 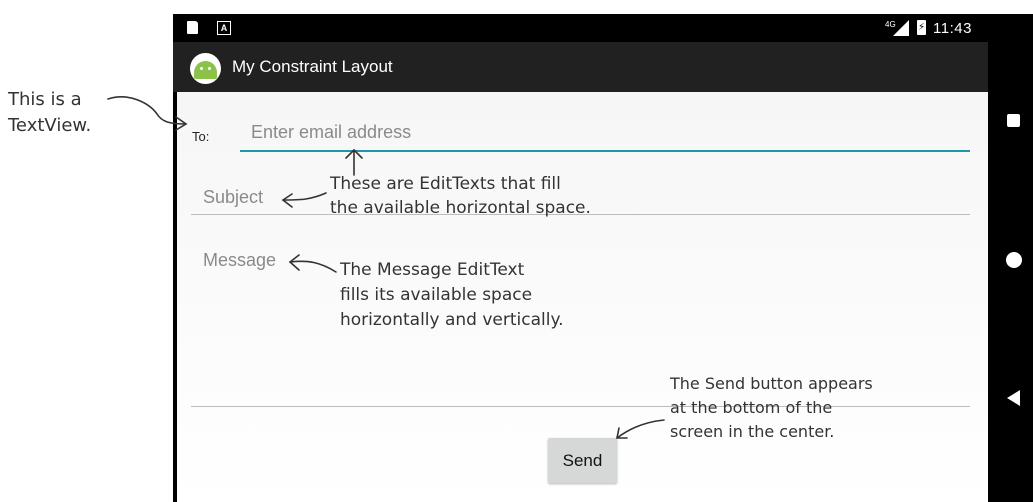 What do you see at coordinates (313, 266) in the screenshot?
I see `arrow-to-message-field` at bounding box center [313, 266].